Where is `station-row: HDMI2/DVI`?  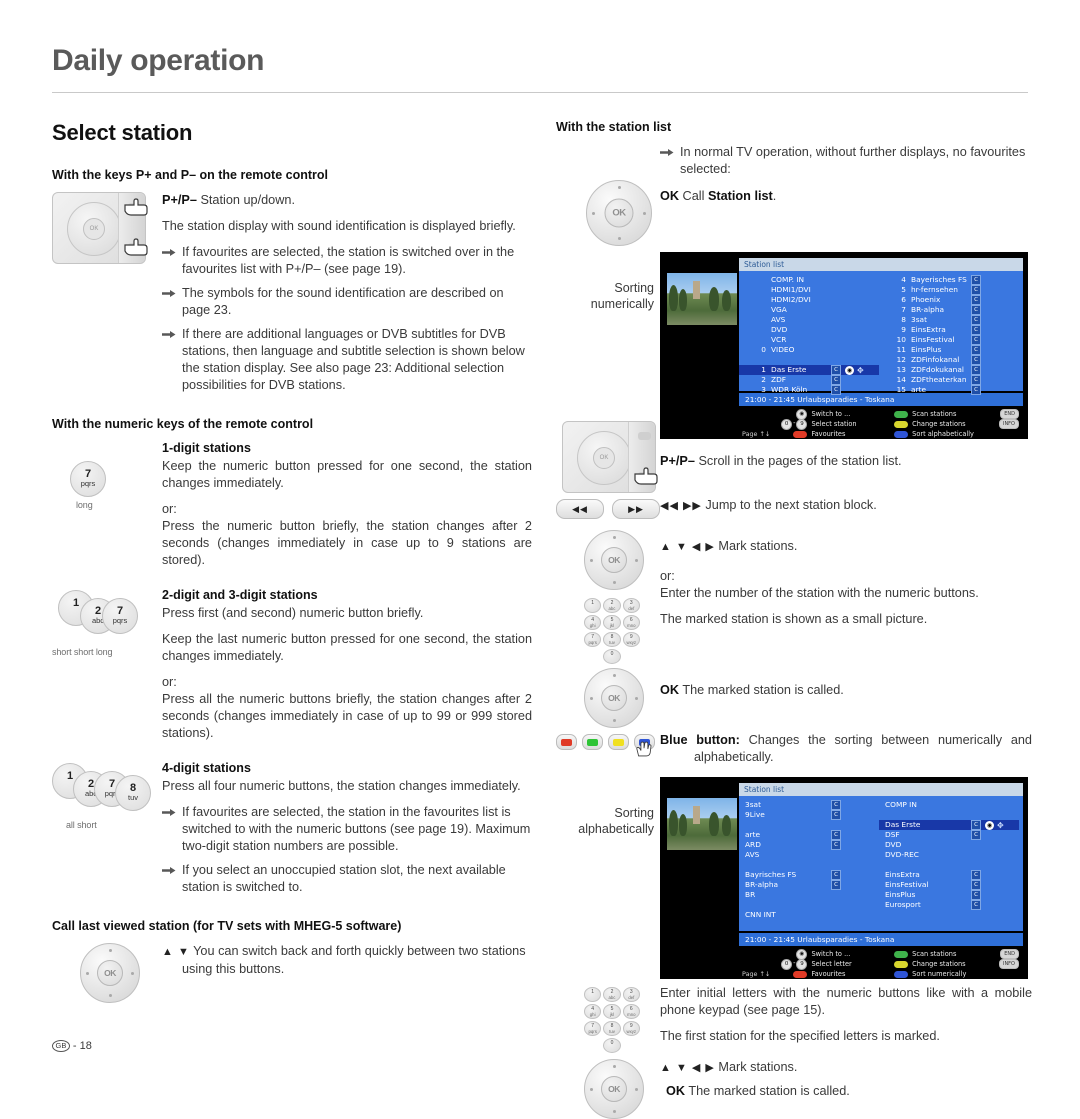 station-row: HDMI2/DVI is located at coordinates (809, 300).